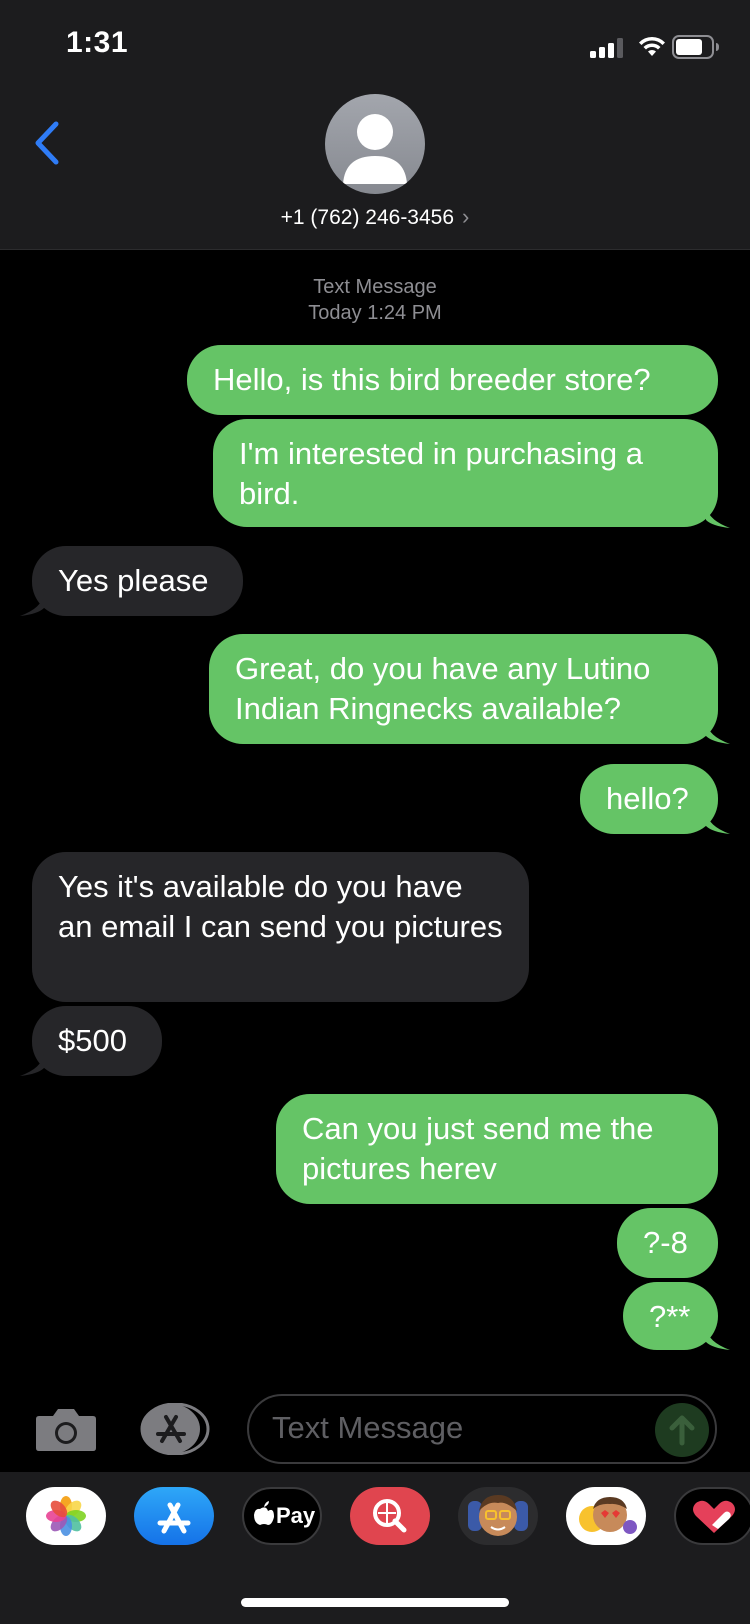  Describe the element at coordinates (375, 1602) in the screenshot. I see `home-indicator` at that location.